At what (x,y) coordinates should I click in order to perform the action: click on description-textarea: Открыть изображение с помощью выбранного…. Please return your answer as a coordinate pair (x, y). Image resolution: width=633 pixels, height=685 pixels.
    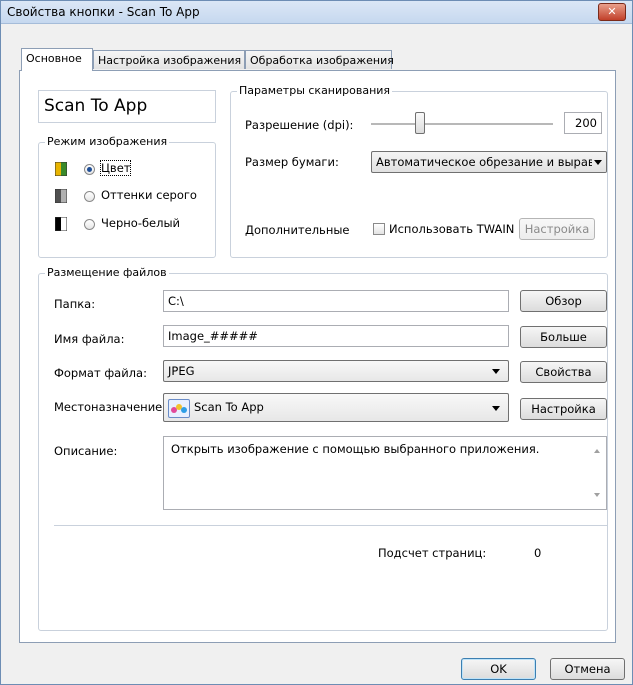
    Looking at the image, I should click on (385, 473).